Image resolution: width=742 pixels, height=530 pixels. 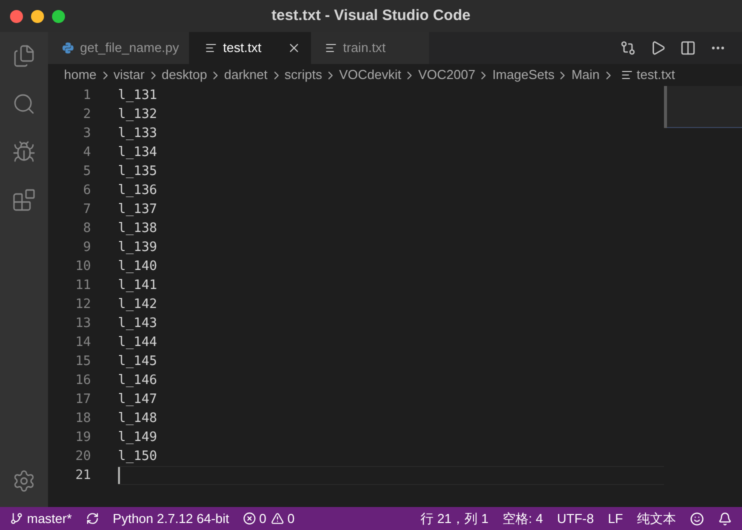 I want to click on warning-count: 0, so click(x=291, y=518).